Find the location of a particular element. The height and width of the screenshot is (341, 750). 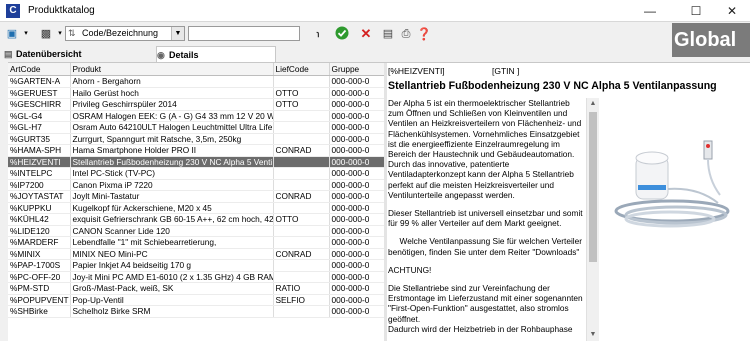

column-header-produkt: Produkt is located at coordinates (172, 69).